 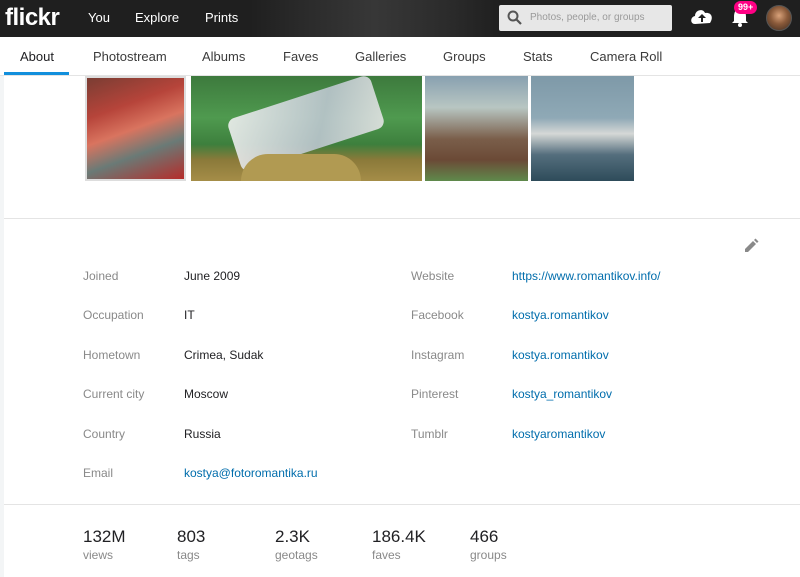 I want to click on stats-divider, so click(x=402, y=504).